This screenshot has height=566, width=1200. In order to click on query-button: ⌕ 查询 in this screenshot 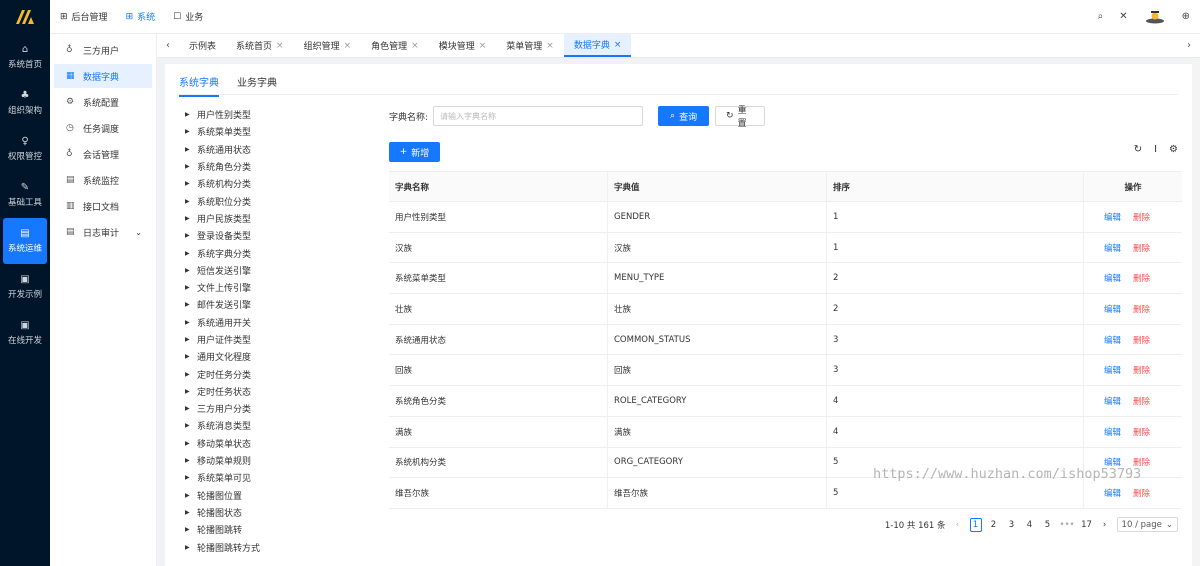, I will do `click(684, 116)`.